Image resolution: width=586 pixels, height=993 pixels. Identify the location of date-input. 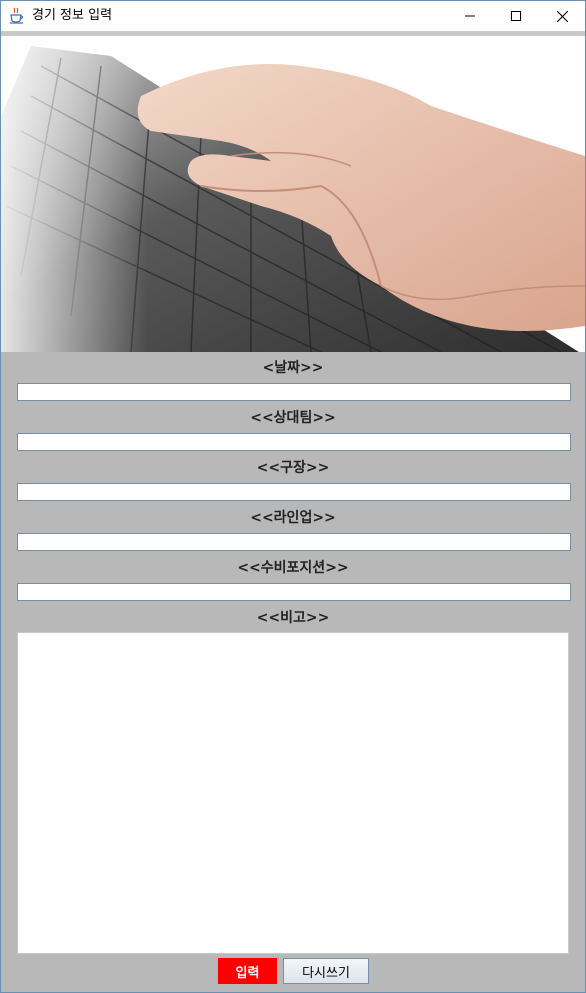
(294, 392).